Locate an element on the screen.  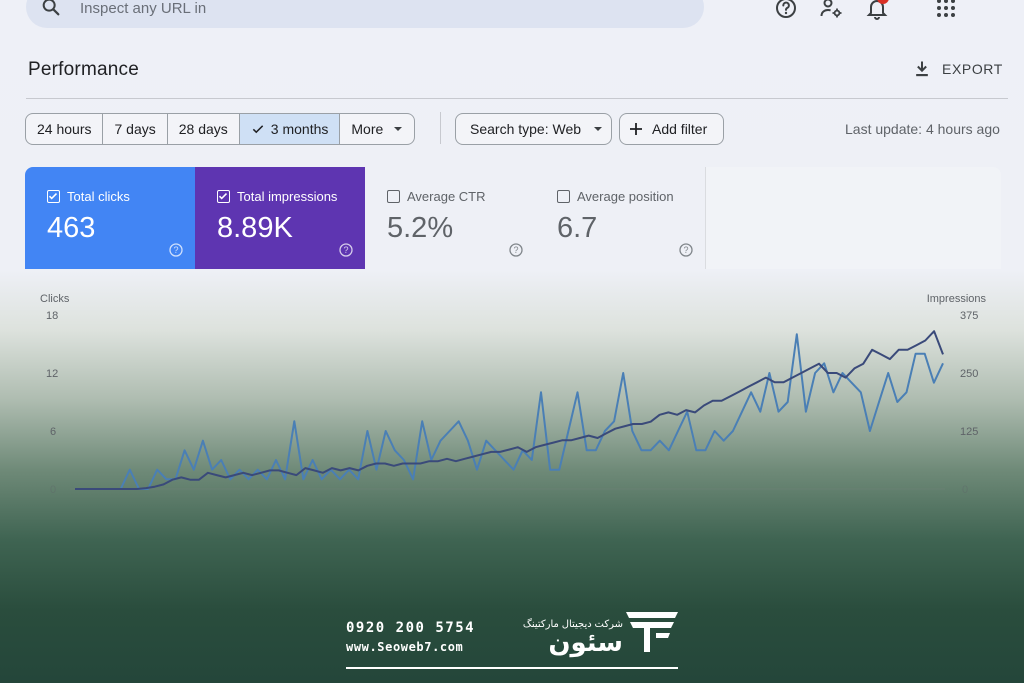
url-inspection-bar is located at coordinates (365, 14).